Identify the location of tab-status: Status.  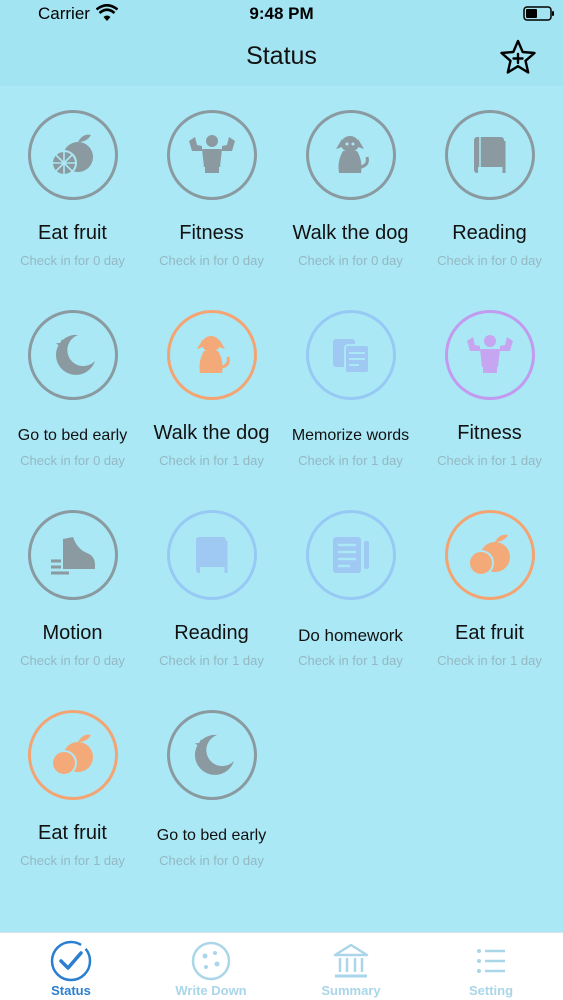
(71, 966).